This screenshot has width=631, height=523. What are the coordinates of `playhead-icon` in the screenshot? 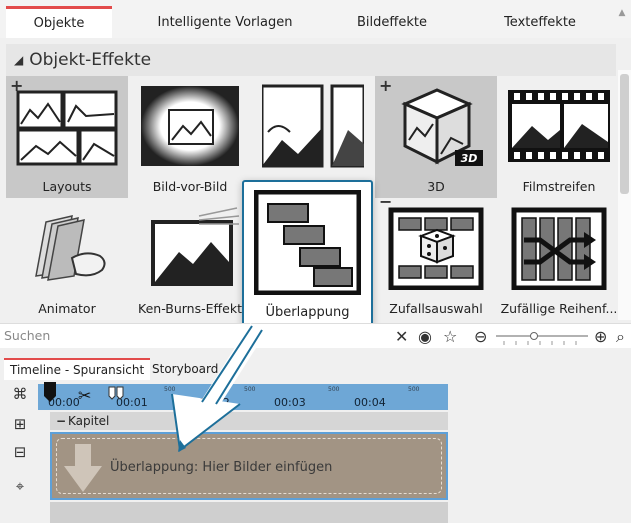 It's located at (50, 397).